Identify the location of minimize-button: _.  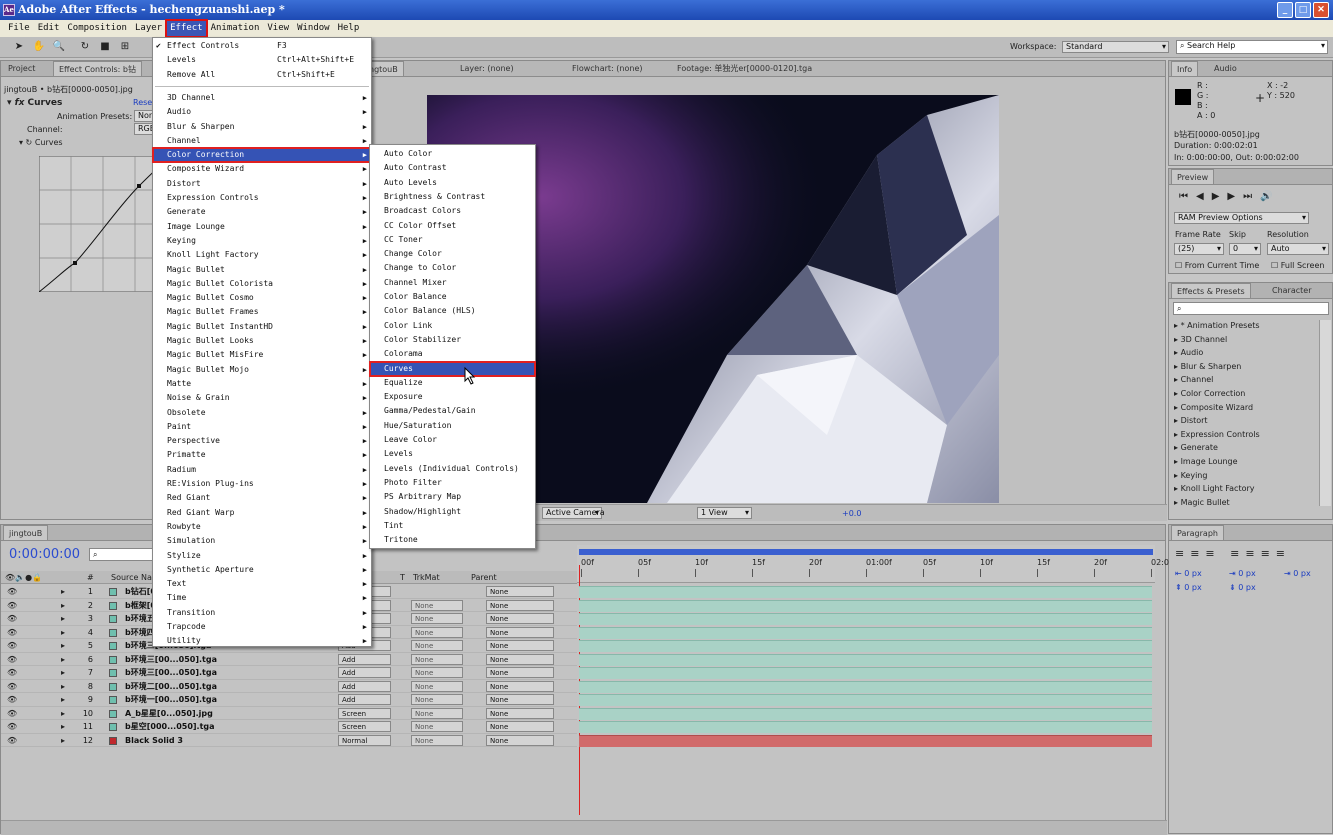
(1285, 10).